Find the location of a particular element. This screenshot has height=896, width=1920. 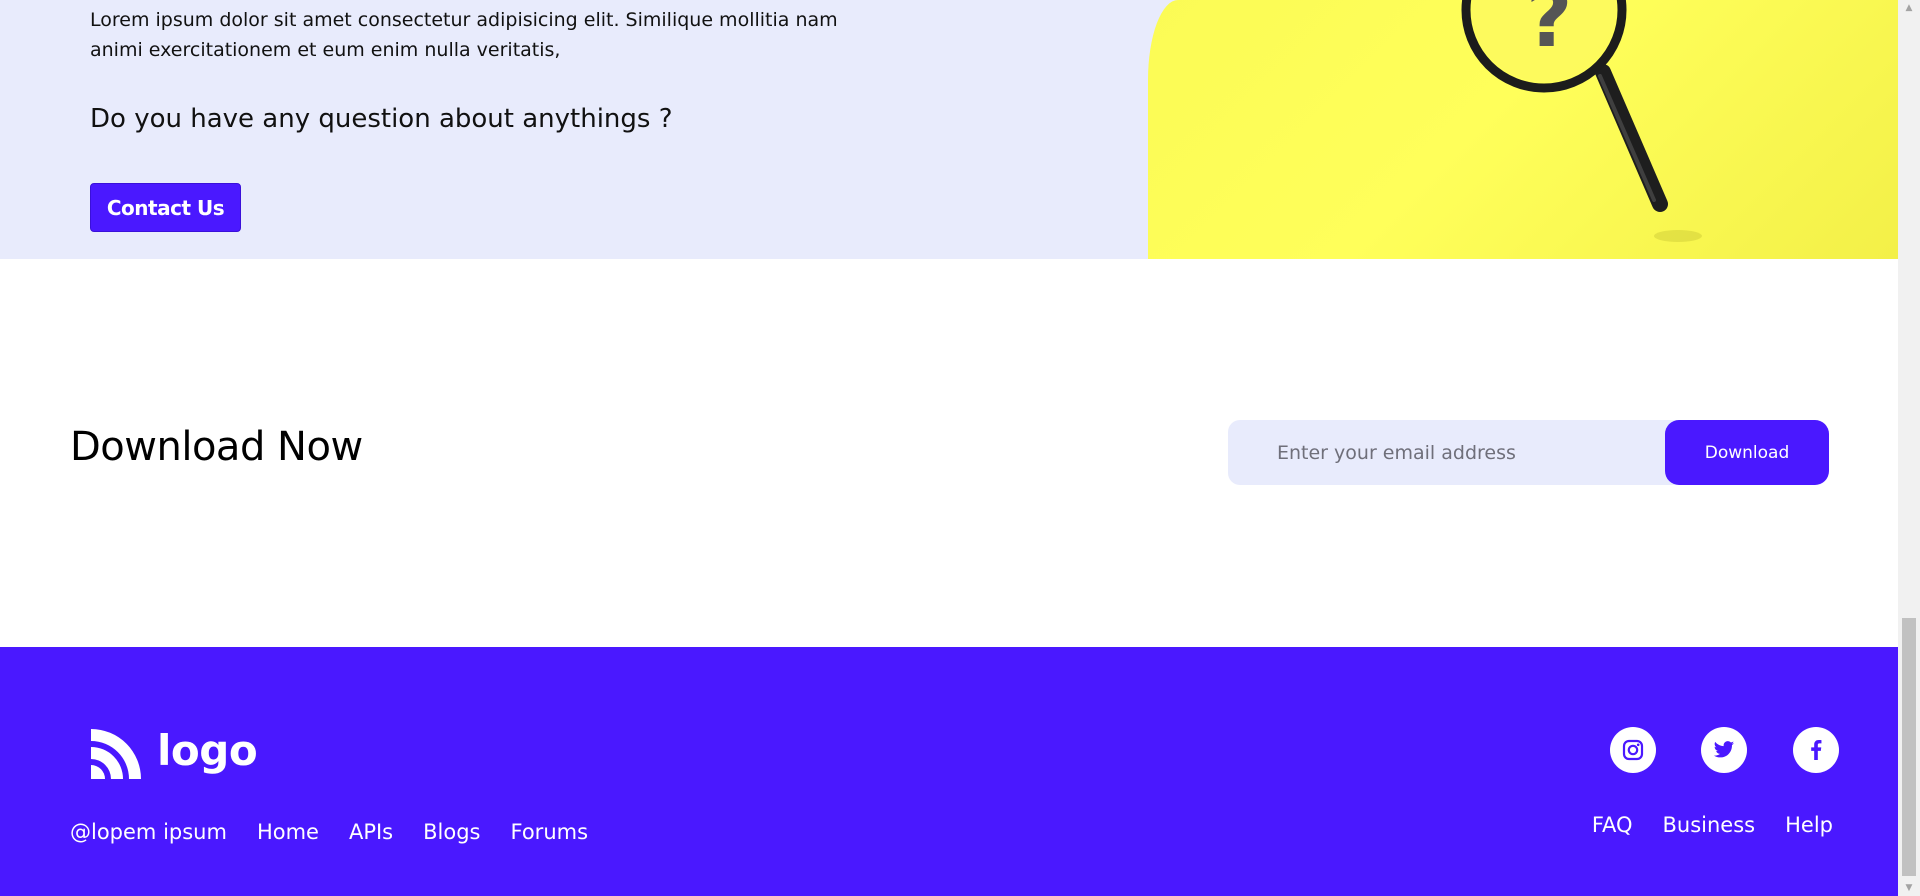

footer-link-faq: FAQ is located at coordinates (1612, 825).